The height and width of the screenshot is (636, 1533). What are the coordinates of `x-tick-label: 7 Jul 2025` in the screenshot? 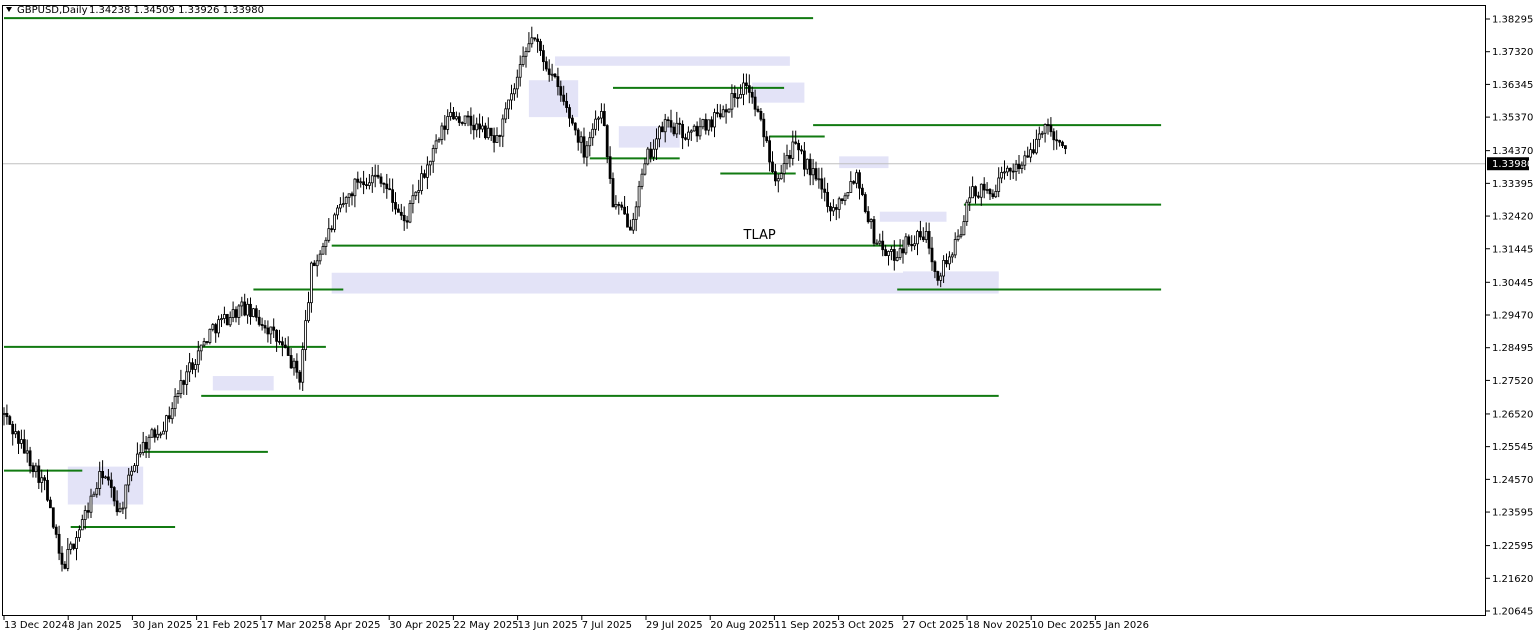 It's located at (607, 625).